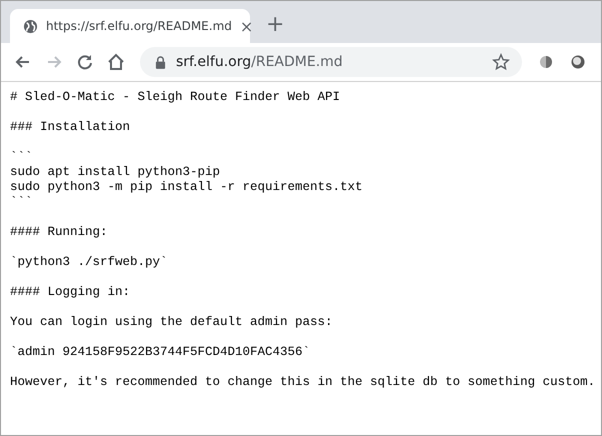 The image size is (602, 436). What do you see at coordinates (186, 187) in the screenshot?
I see `text-line: sudo python3 -m pip install -r requirements.txt` at bounding box center [186, 187].